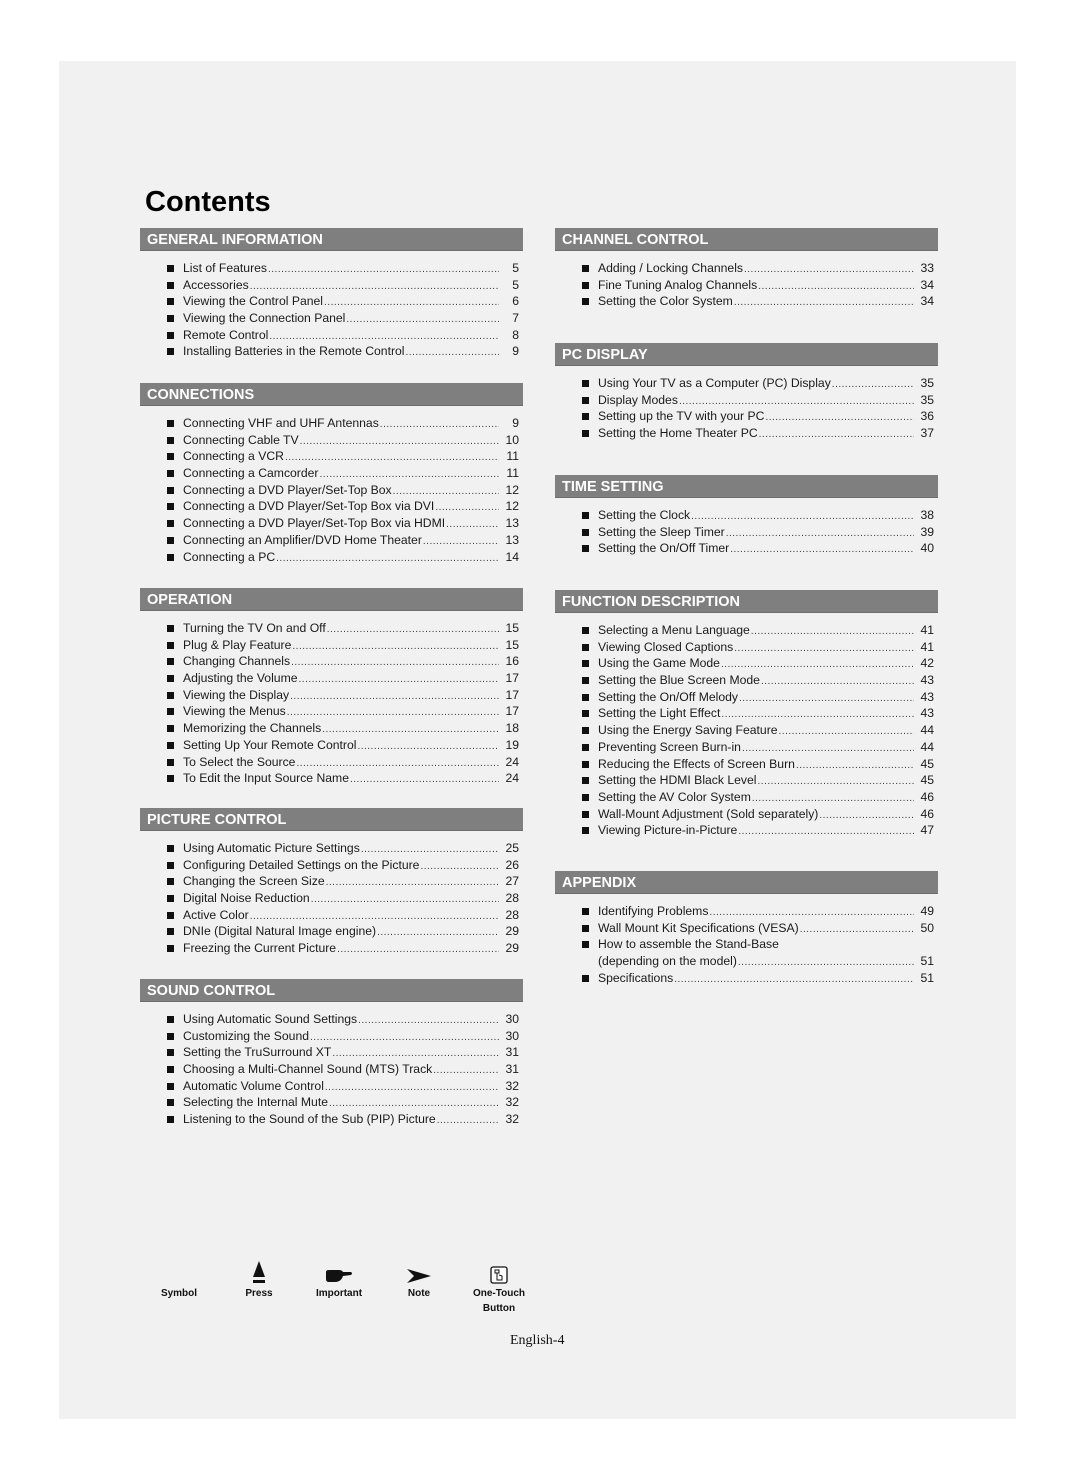 This screenshot has height=1478, width=1080. Describe the element at coordinates (746, 400) in the screenshot. I see `toc-entry: Display Modes 35` at that location.